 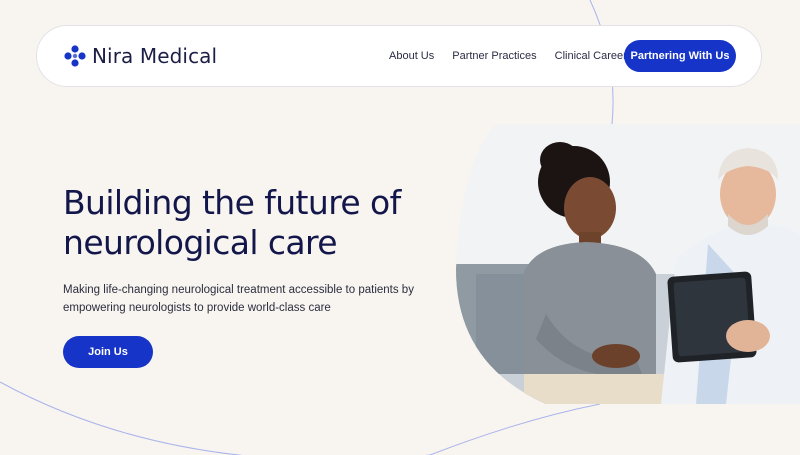 What do you see at coordinates (594, 56) in the screenshot?
I see `nav-link-clinical-careers: Clinical Careers` at bounding box center [594, 56].